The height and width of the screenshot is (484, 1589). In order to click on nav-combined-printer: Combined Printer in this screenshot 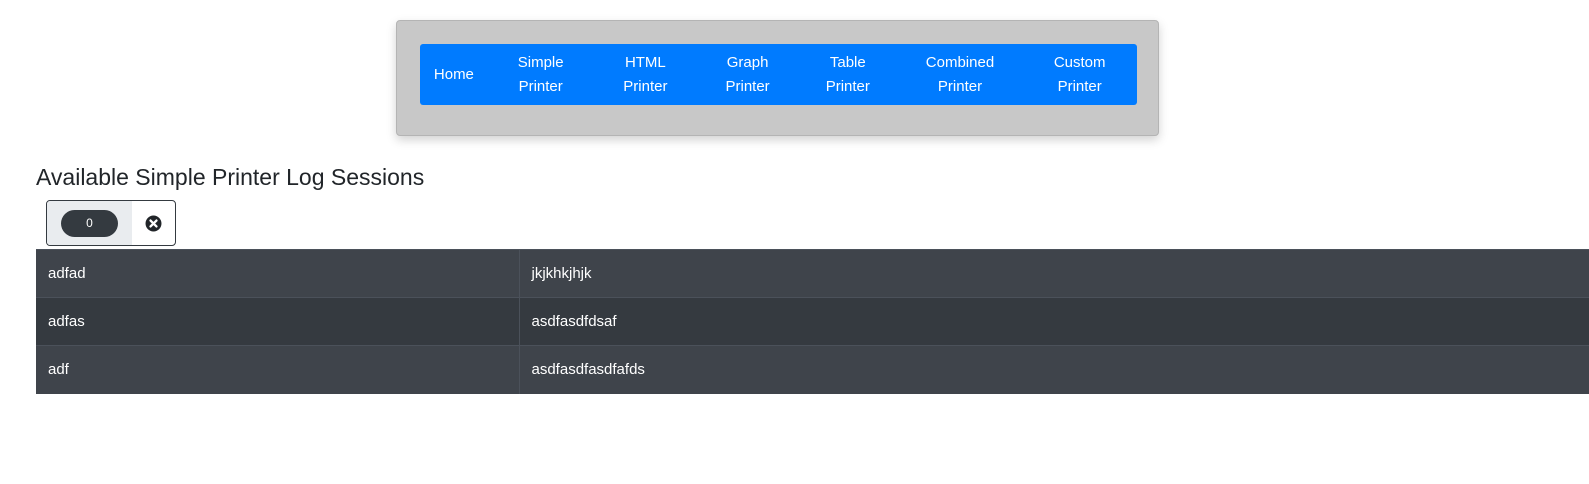, I will do `click(960, 75)`.